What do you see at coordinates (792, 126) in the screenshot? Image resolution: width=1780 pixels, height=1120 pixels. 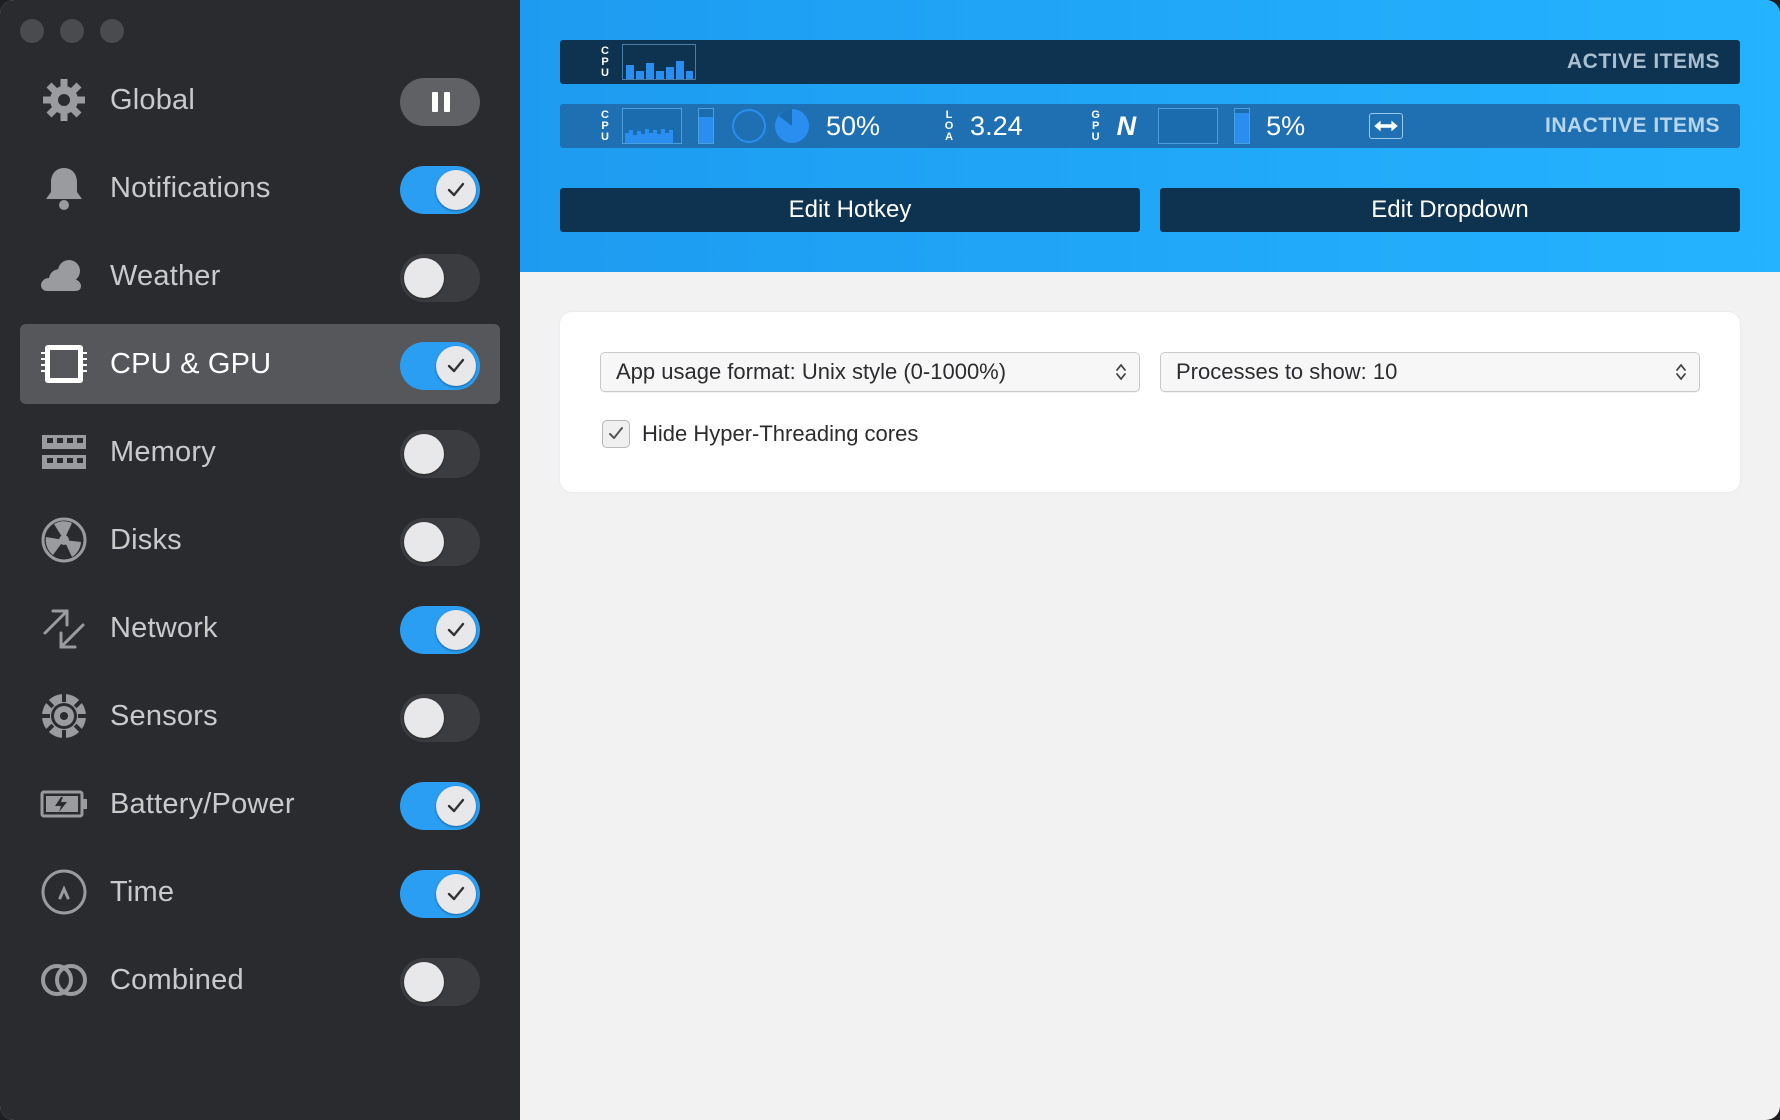 I see `cpu-pie-item` at bounding box center [792, 126].